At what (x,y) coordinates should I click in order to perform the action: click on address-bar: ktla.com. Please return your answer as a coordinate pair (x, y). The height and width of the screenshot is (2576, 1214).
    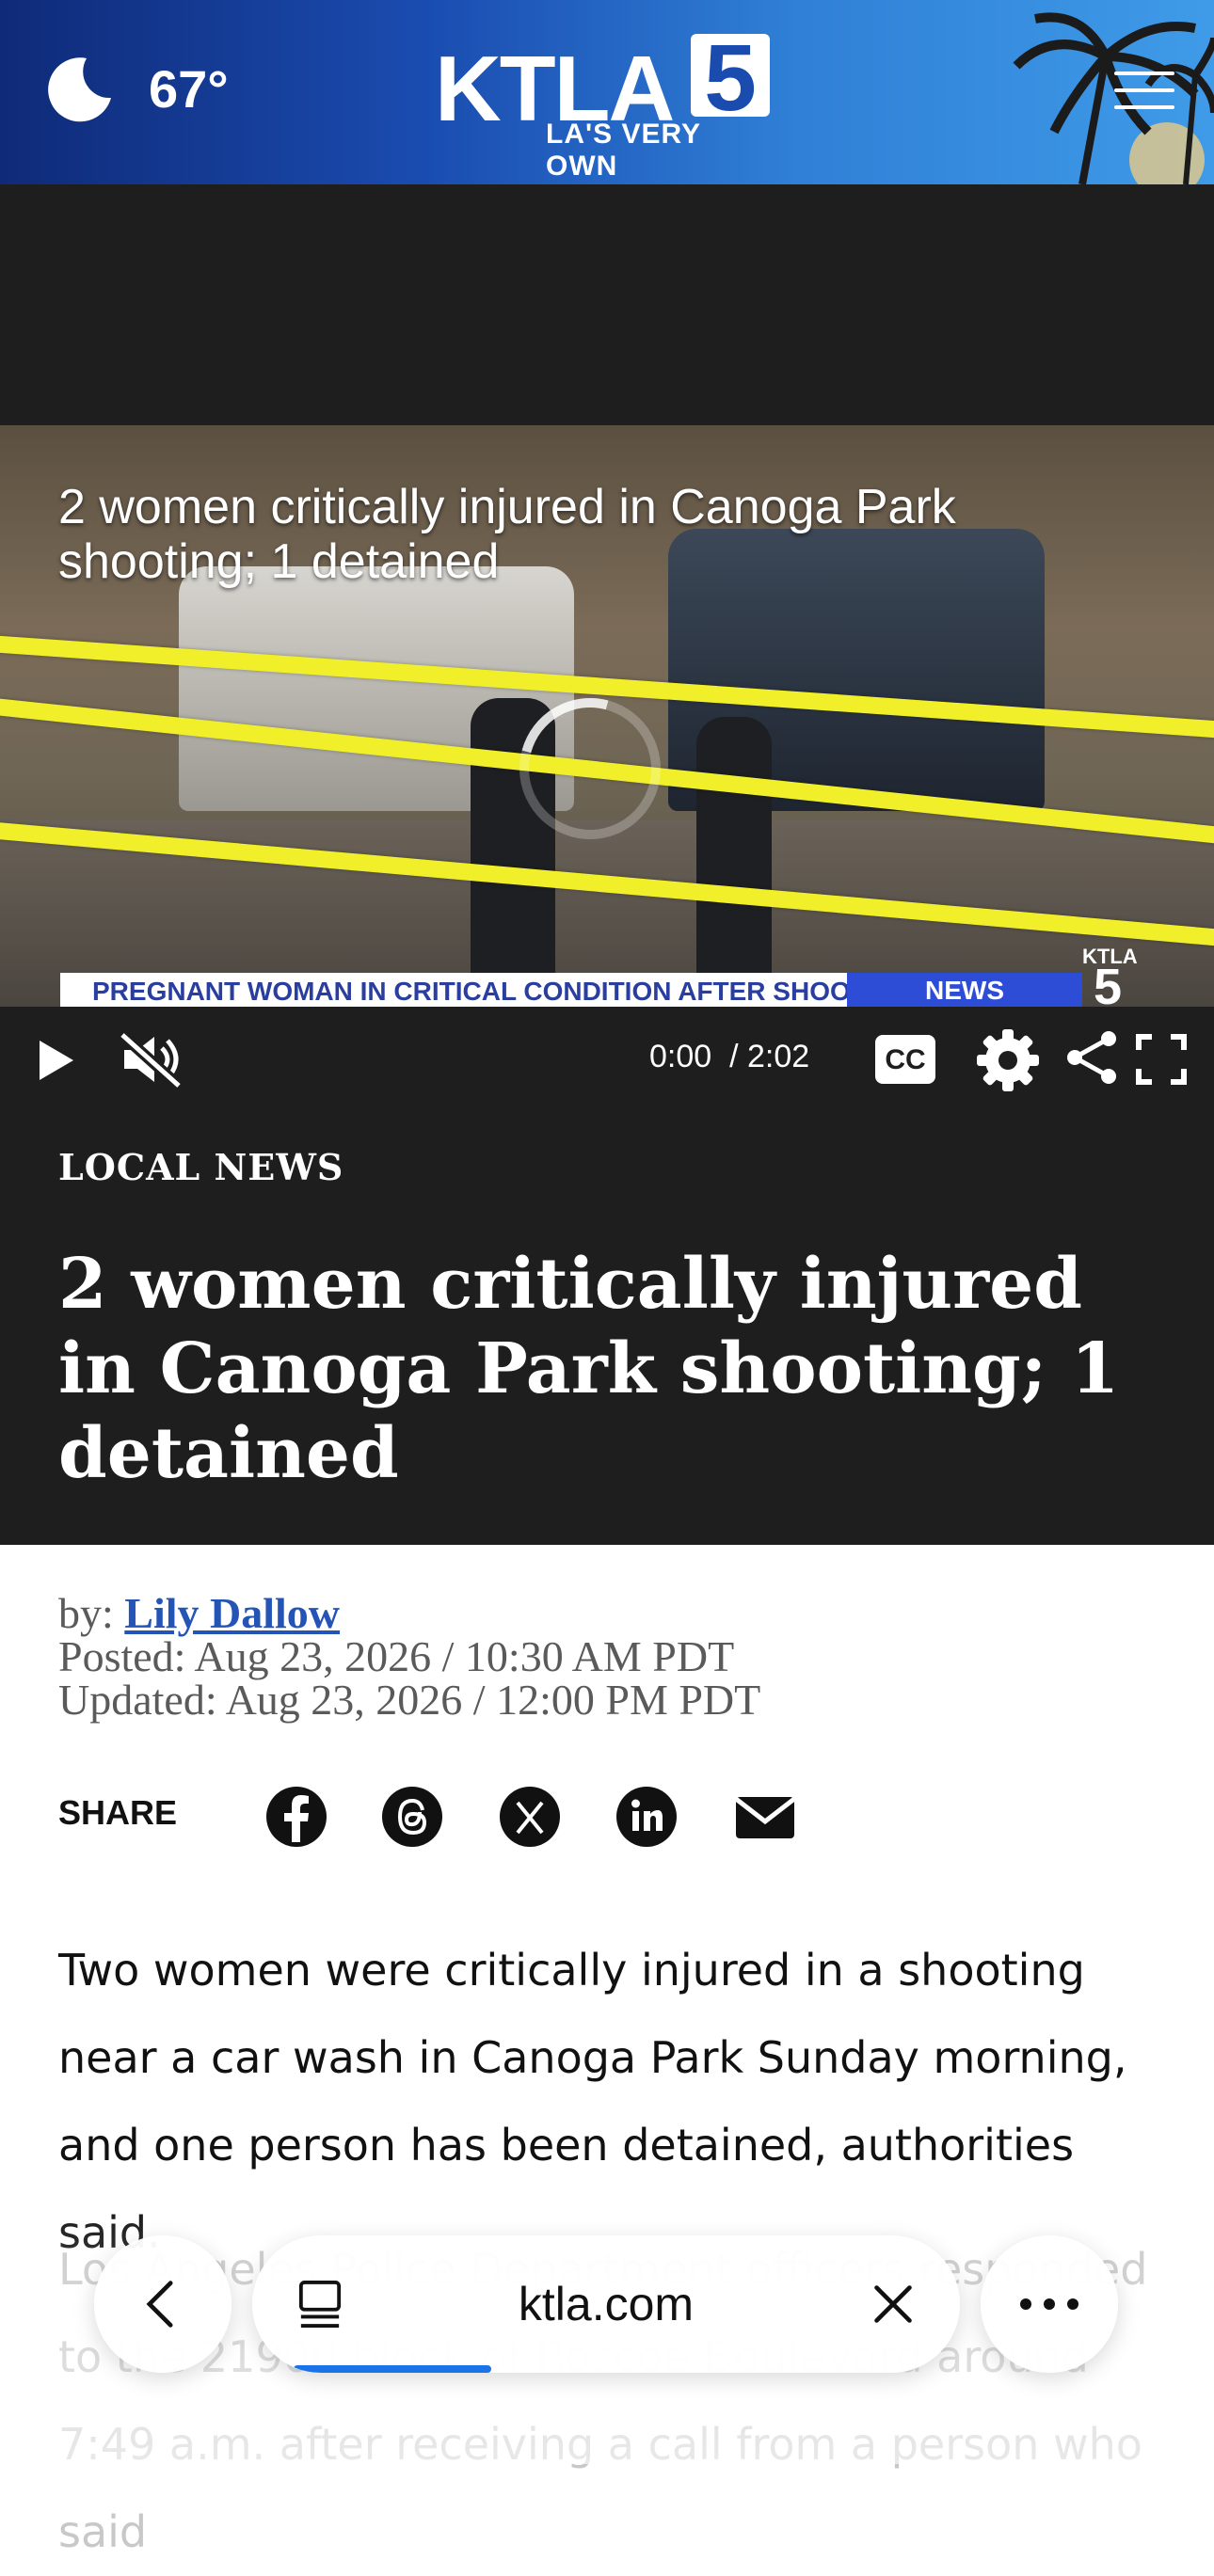
    Looking at the image, I should click on (606, 2304).